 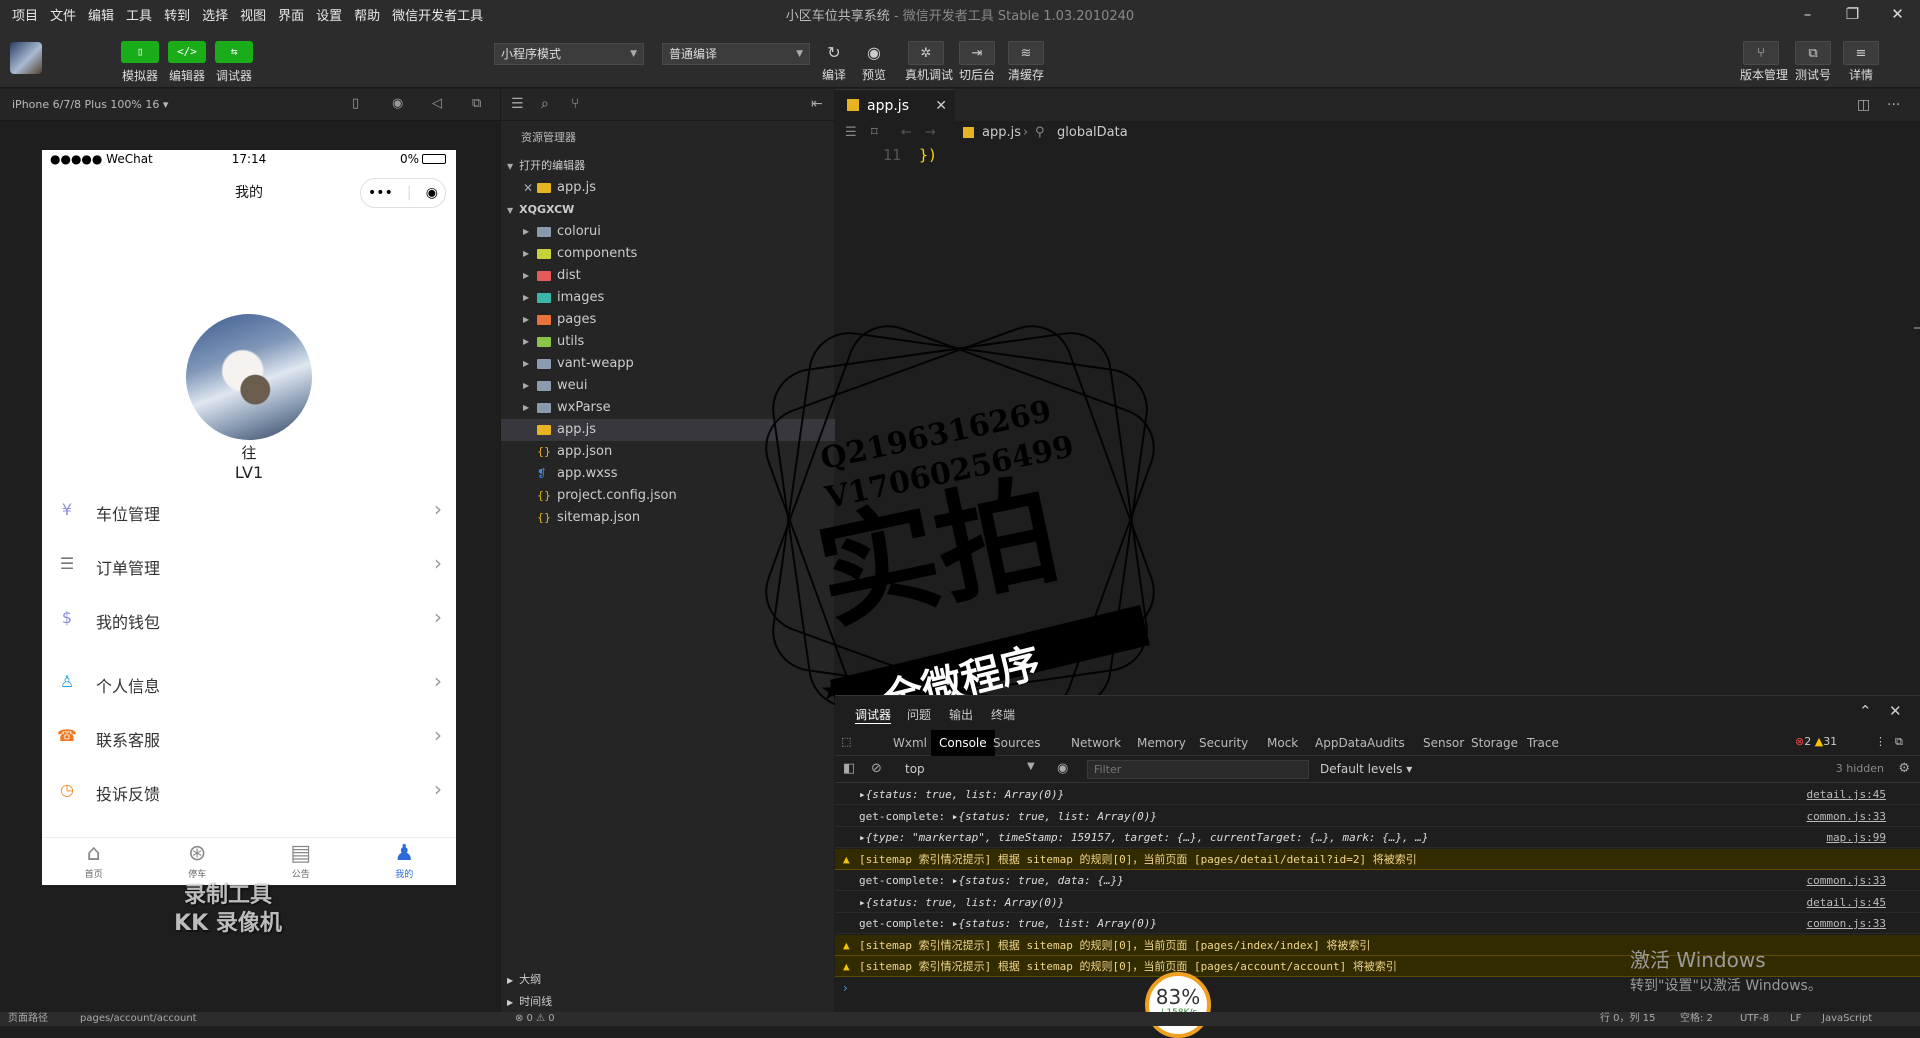 I want to click on log-source-link: detail.js:45, so click(x=1846, y=902).